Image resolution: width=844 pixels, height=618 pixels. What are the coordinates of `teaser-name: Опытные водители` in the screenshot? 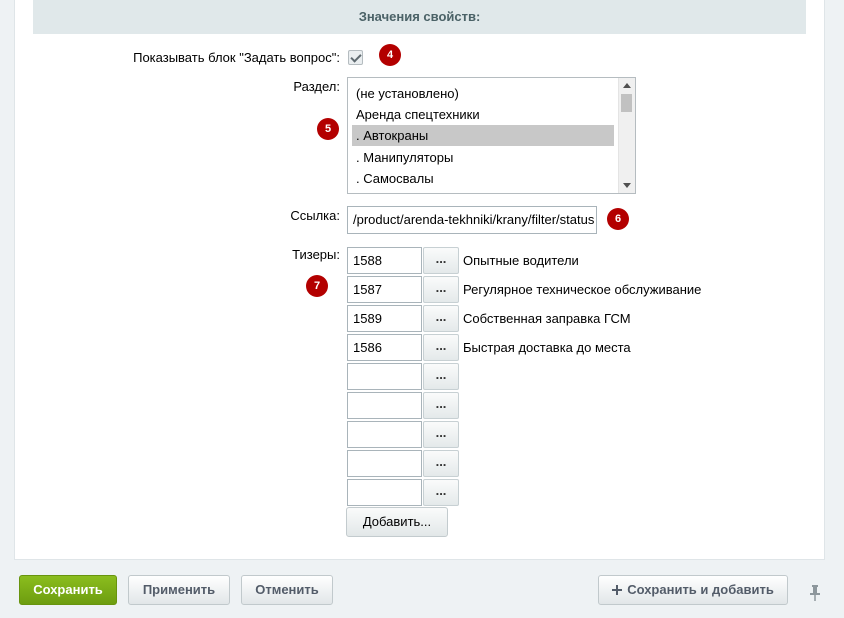 It's located at (521, 260).